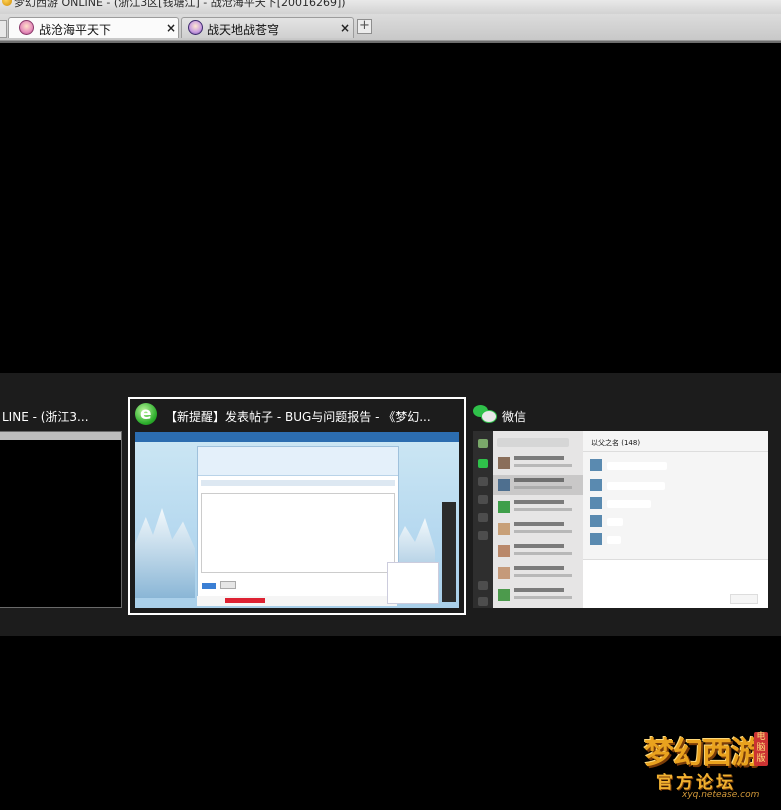  What do you see at coordinates (675, 583) in the screenshot?
I see `wechat-input-area` at bounding box center [675, 583].